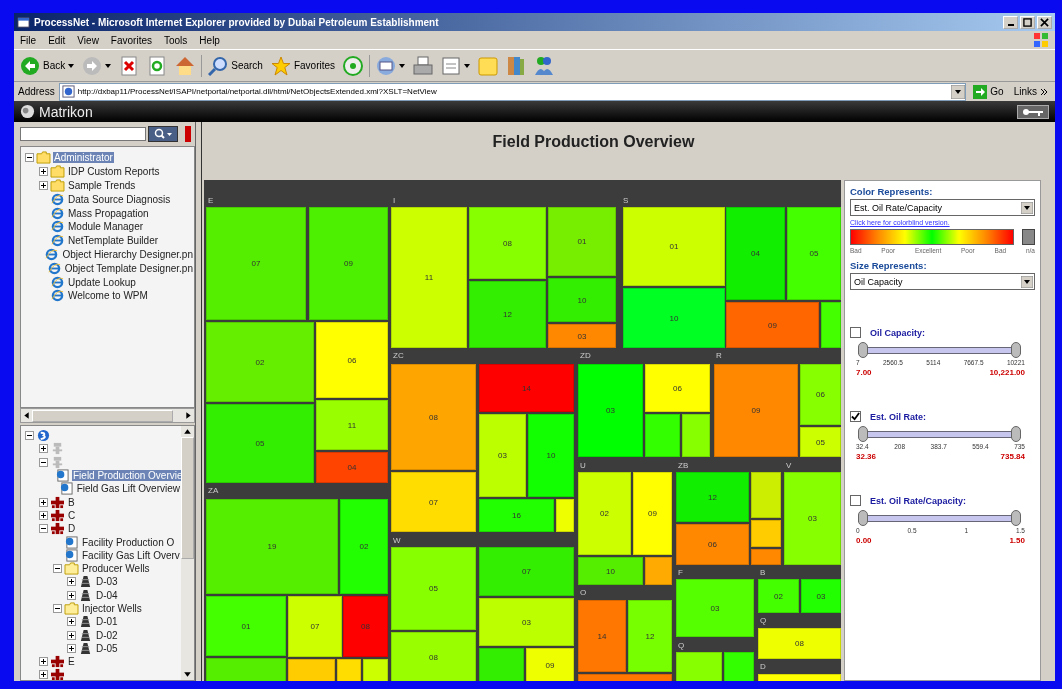 The height and width of the screenshot is (689, 1062). Describe the element at coordinates (107, 582) in the screenshot. I see `tree-item: D-03` at that location.